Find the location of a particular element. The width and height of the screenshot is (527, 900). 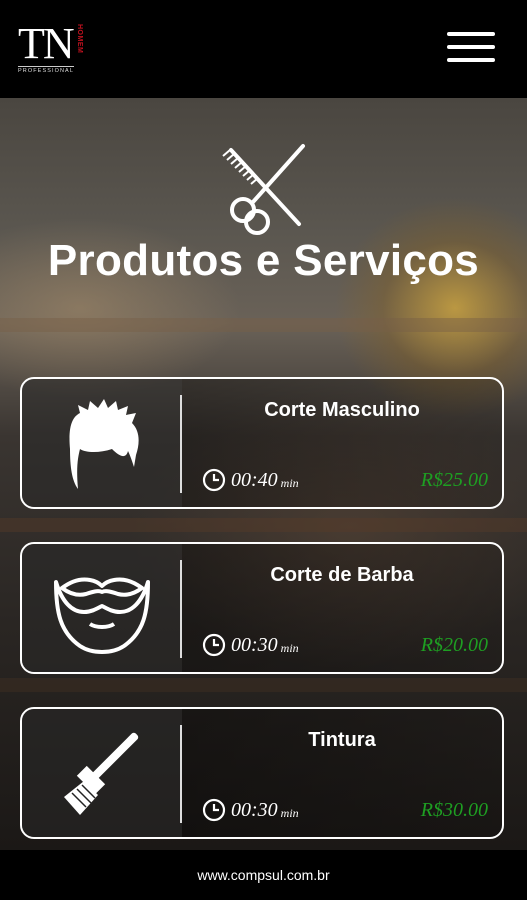

logo-side-text: HOMEM is located at coordinates (79, 39).